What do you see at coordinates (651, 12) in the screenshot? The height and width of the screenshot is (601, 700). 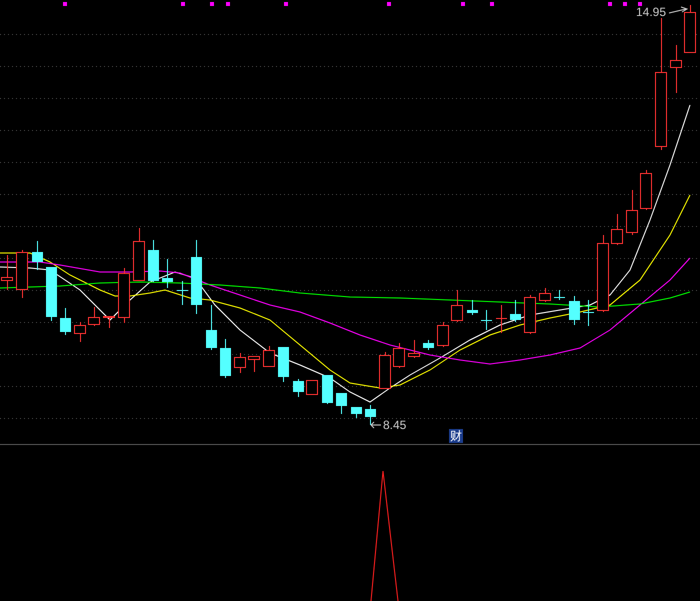 I see `high-price-label: 14.95` at bounding box center [651, 12].